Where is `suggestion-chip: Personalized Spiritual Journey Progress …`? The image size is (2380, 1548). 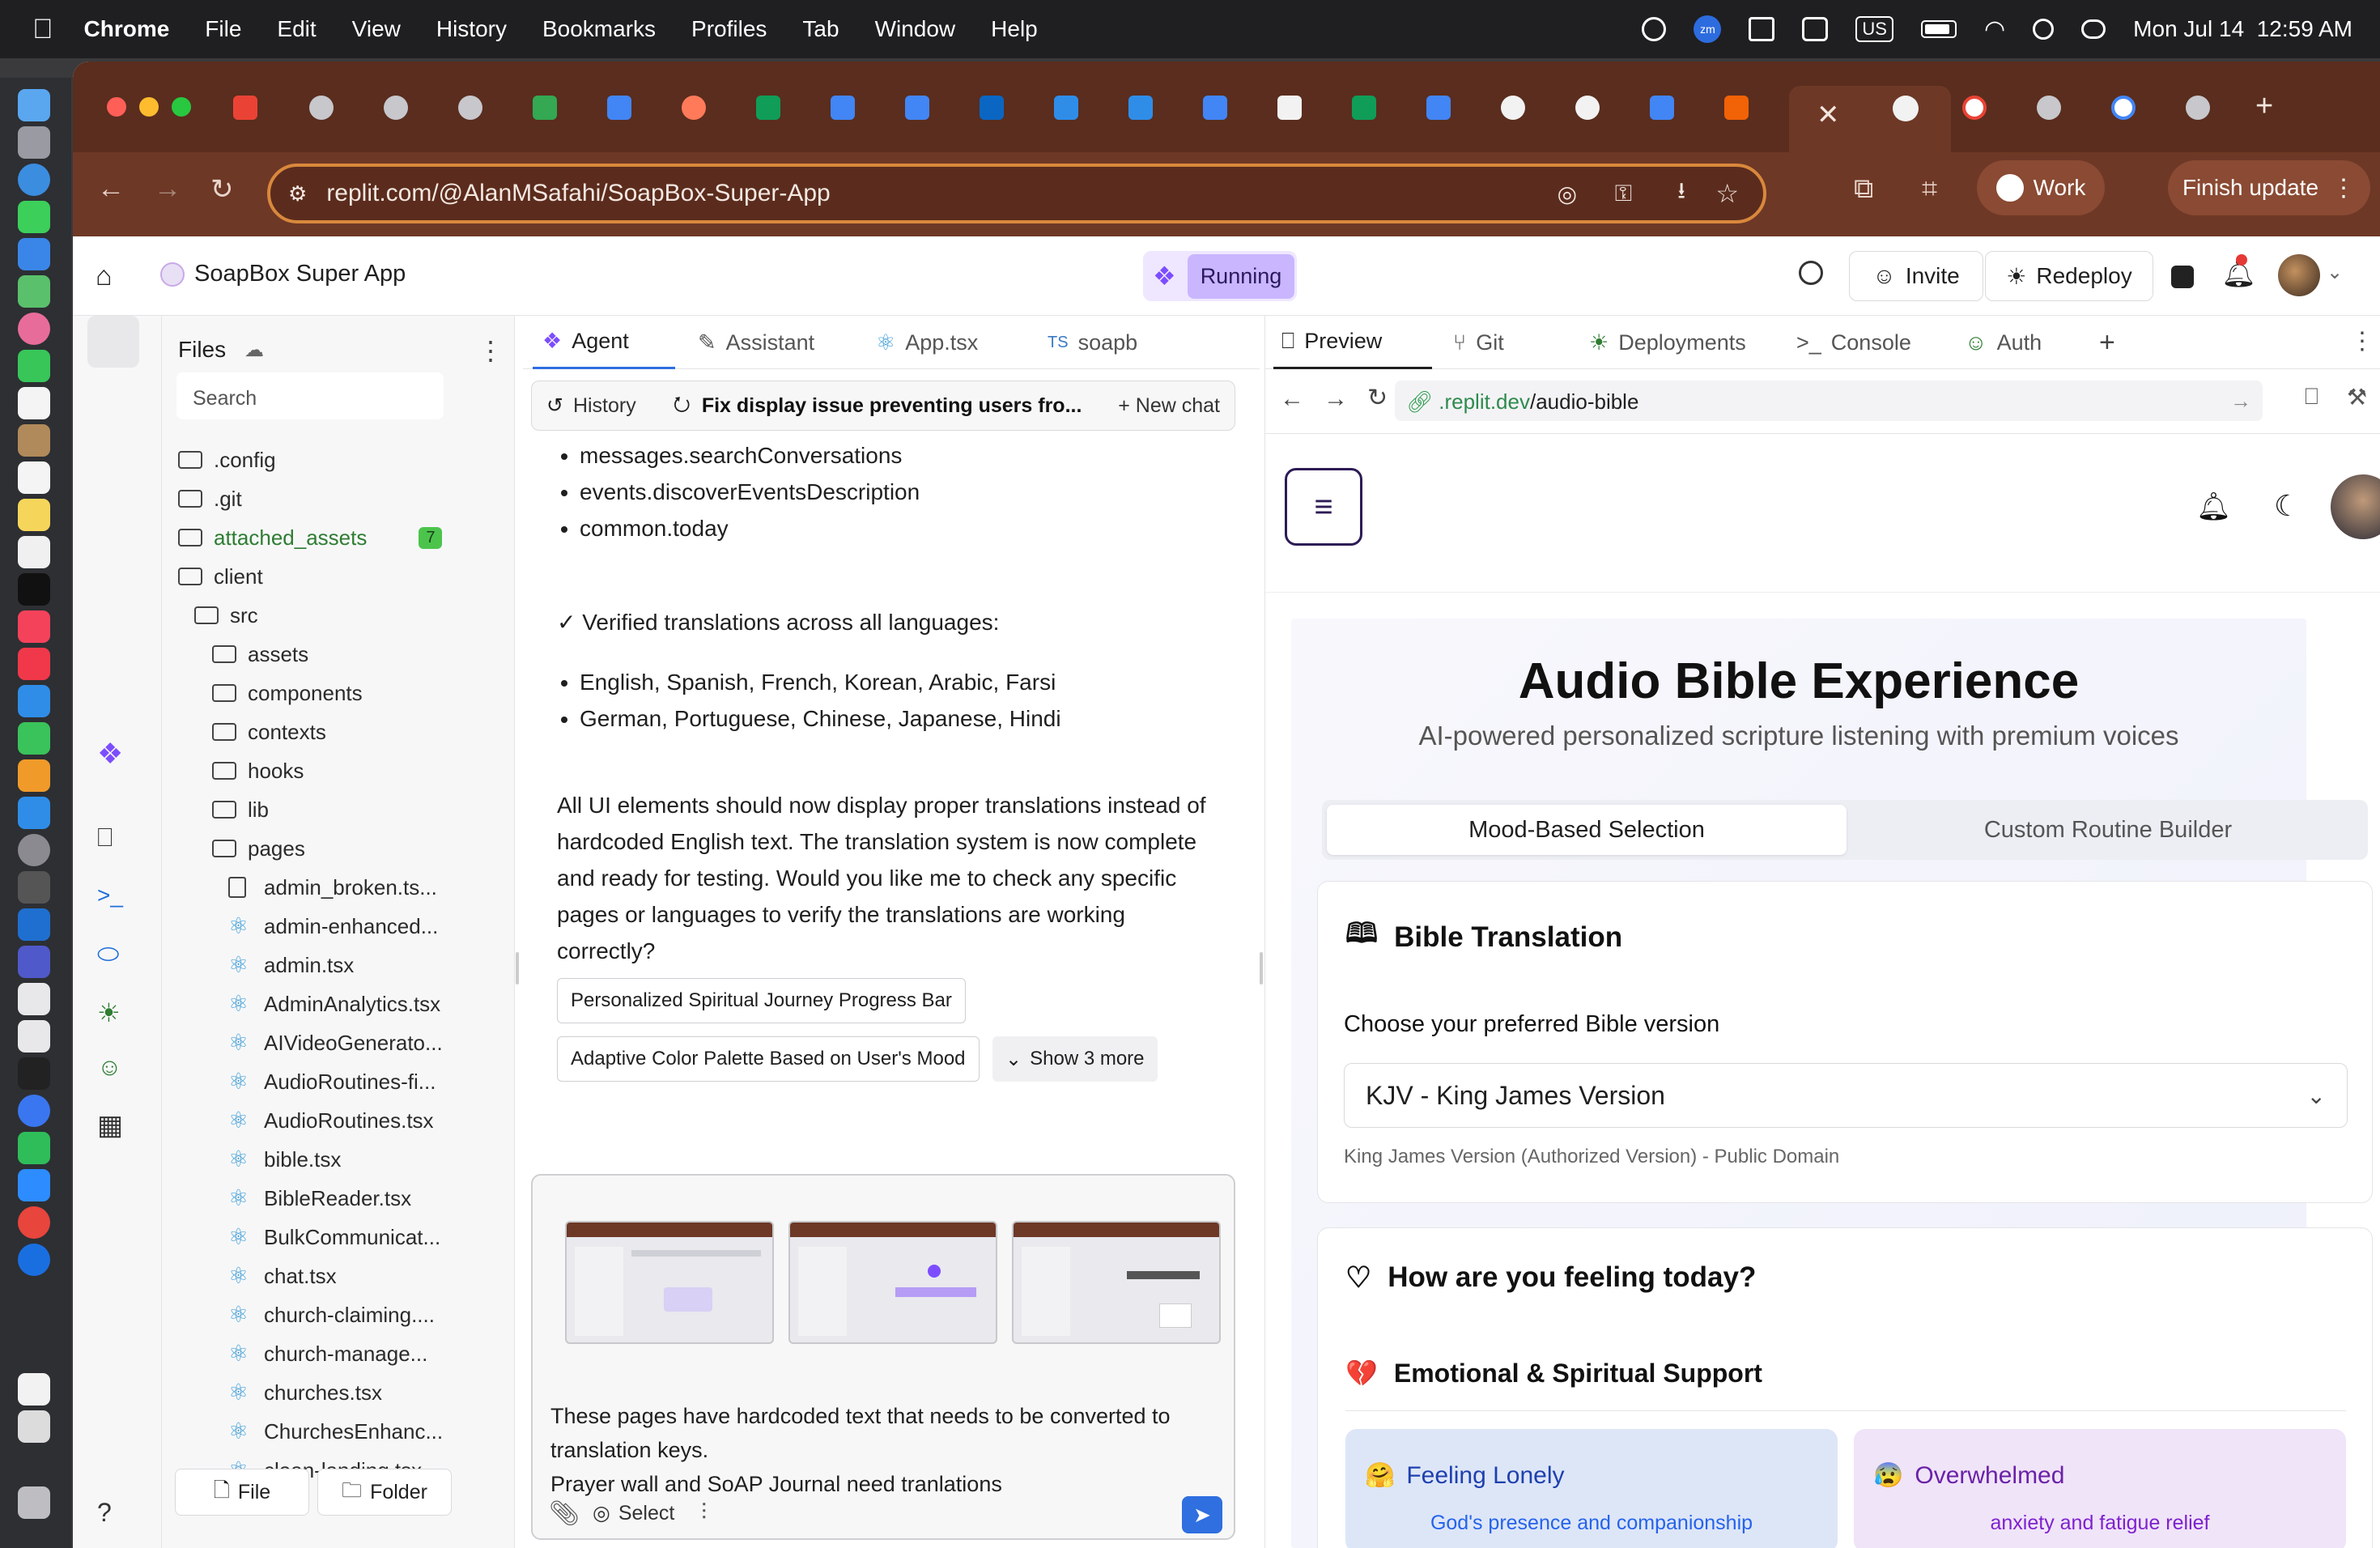
suggestion-chip: Personalized Spiritual Journey Progress … is located at coordinates (762, 1001).